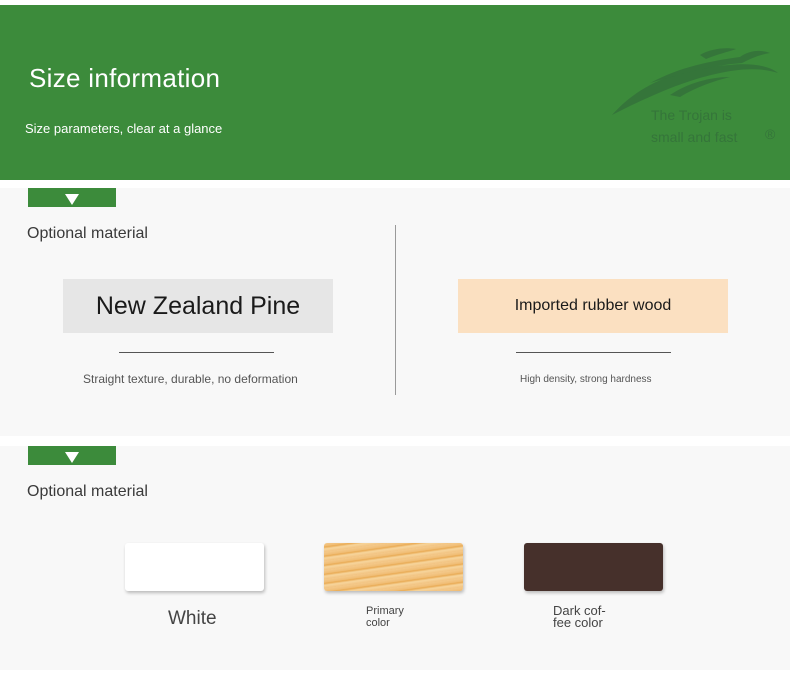 The width and height of the screenshot is (790, 675). Describe the element at coordinates (124, 128) in the screenshot. I see `page-subtitle: Size parameters, clear at a glance` at that location.